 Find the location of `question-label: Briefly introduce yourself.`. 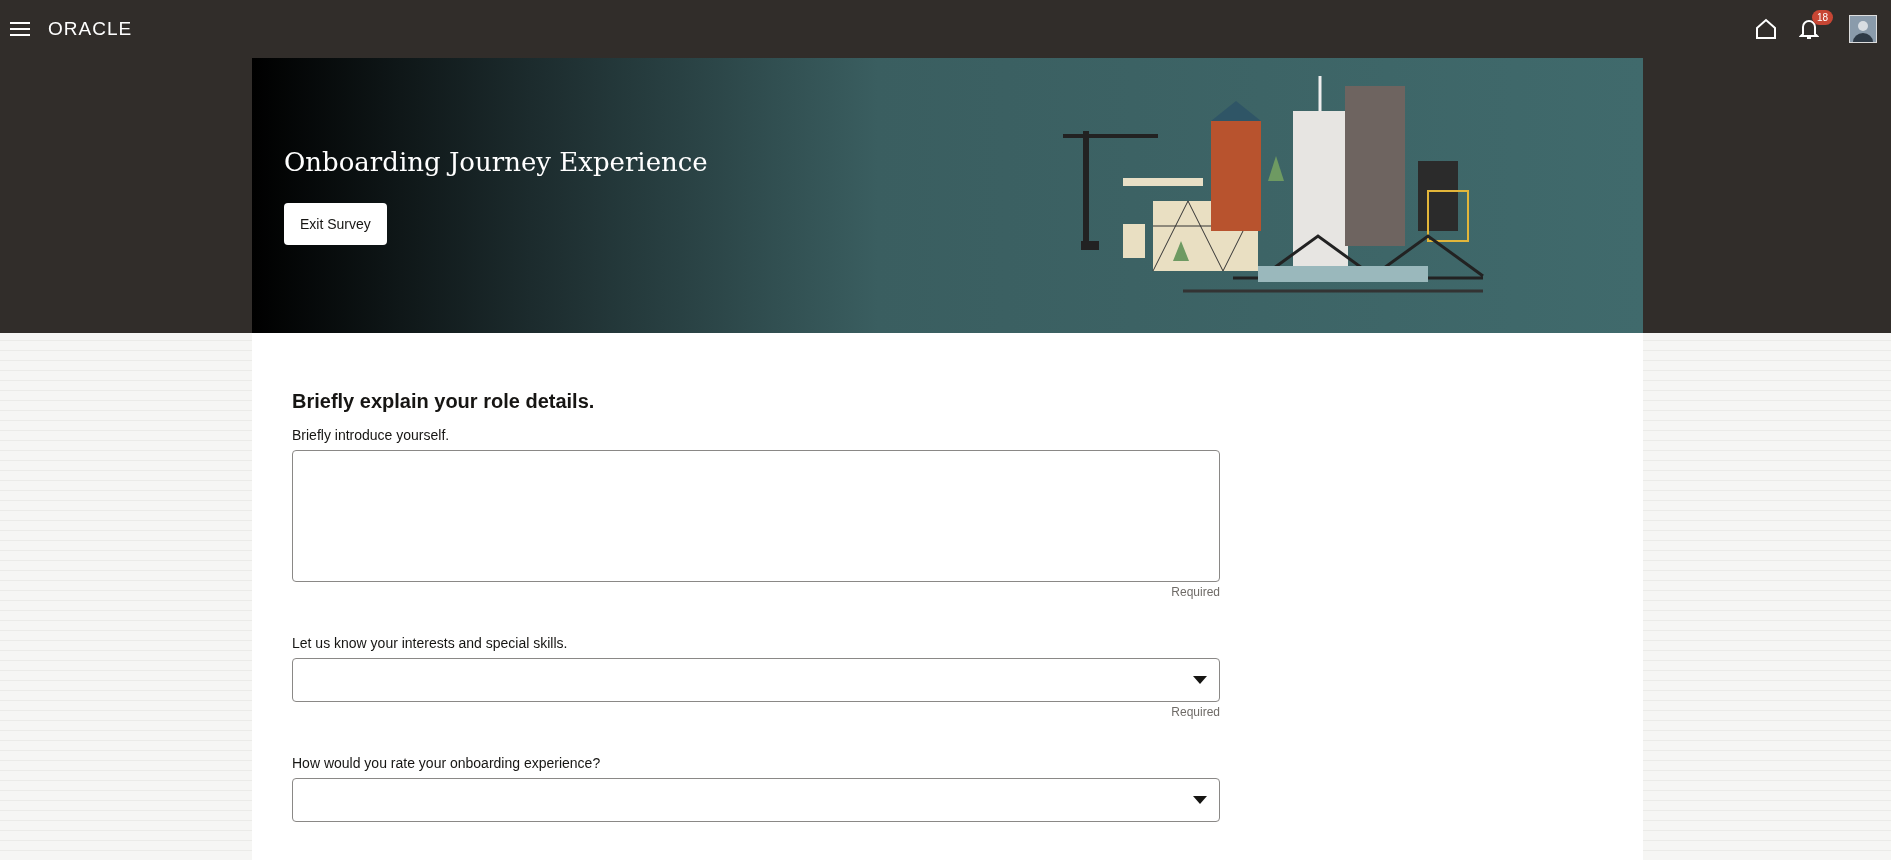

question-label: Briefly introduce yourself. is located at coordinates (371, 435).